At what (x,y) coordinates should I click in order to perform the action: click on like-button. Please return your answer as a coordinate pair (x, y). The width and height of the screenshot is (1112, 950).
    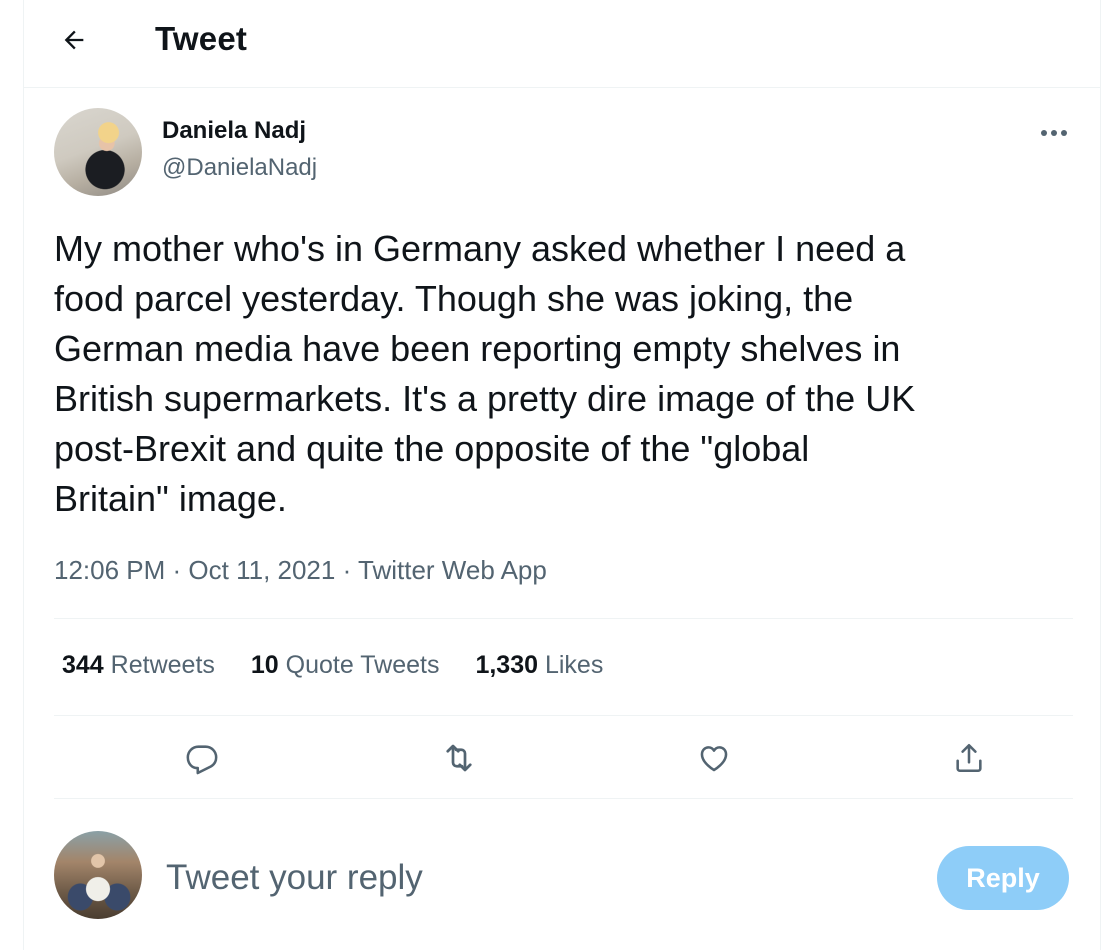
    Looking at the image, I should click on (714, 758).